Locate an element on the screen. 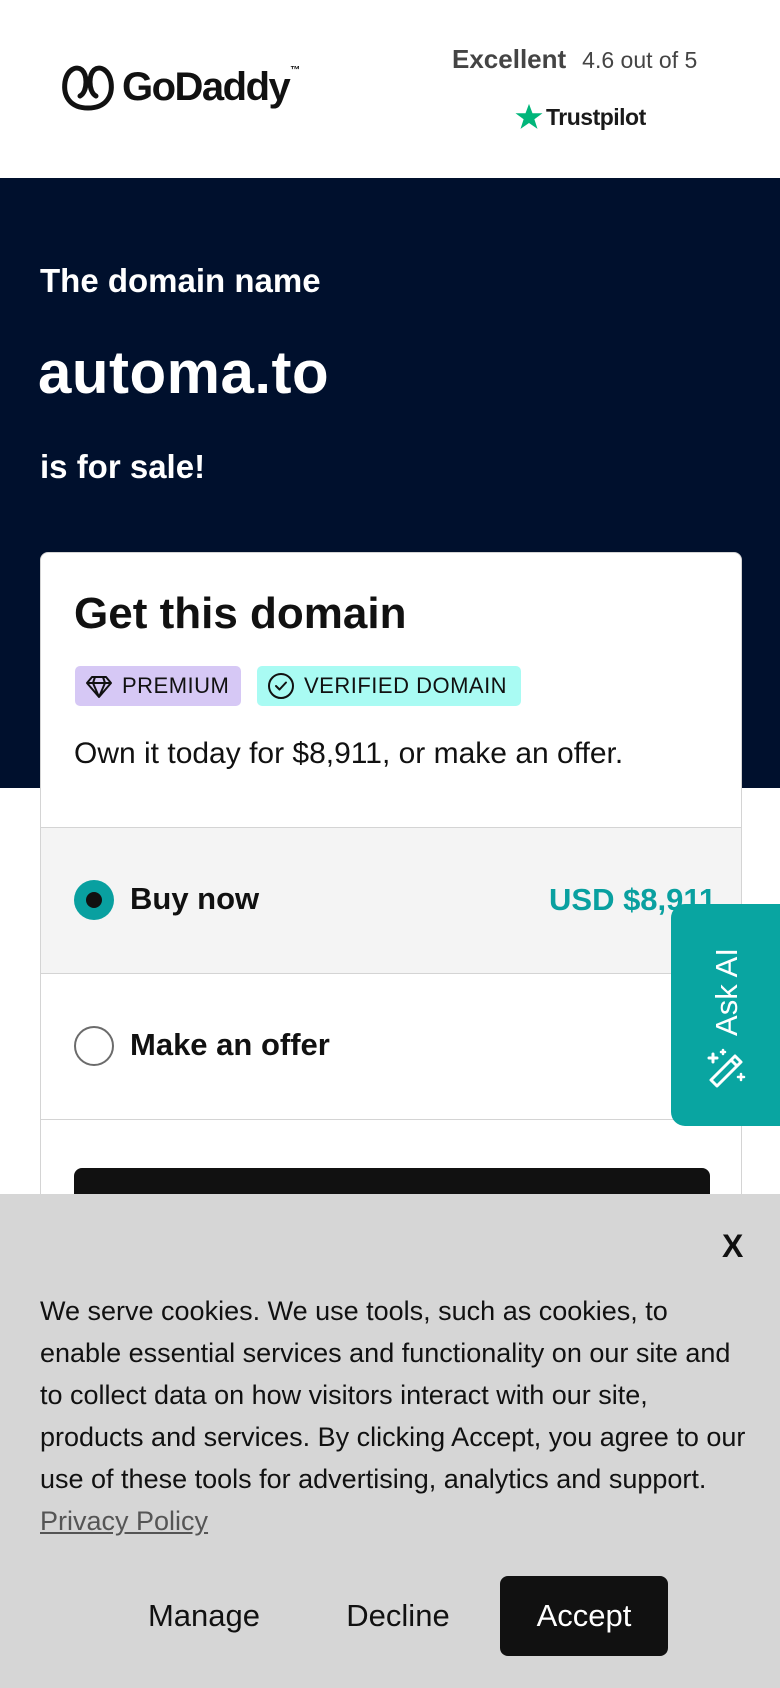 The height and width of the screenshot is (1688, 780). privacy-policy-link: Privacy Policy is located at coordinates (124, 1521).